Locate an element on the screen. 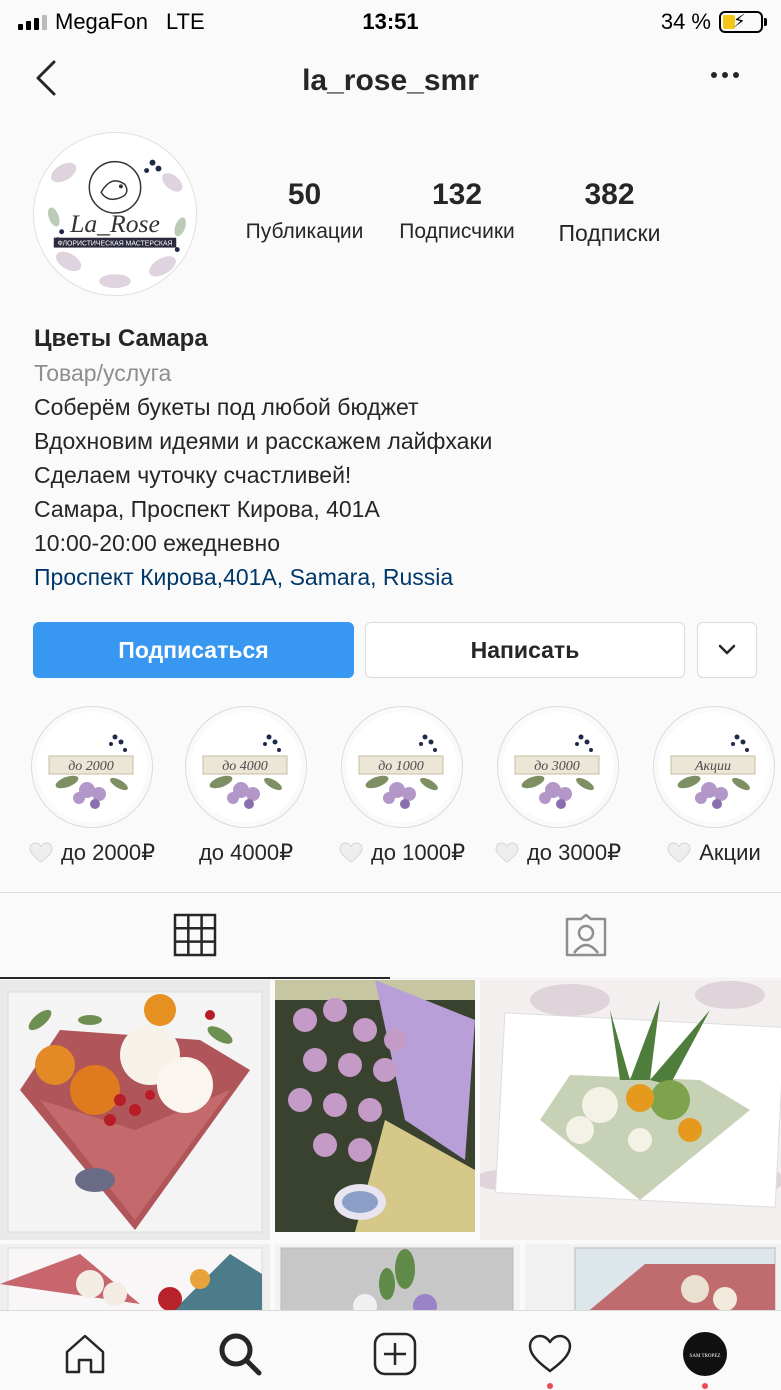 Image resolution: width=781 pixels, height=1390 pixels. highlight-label: Акции is located at coordinates (730, 852).